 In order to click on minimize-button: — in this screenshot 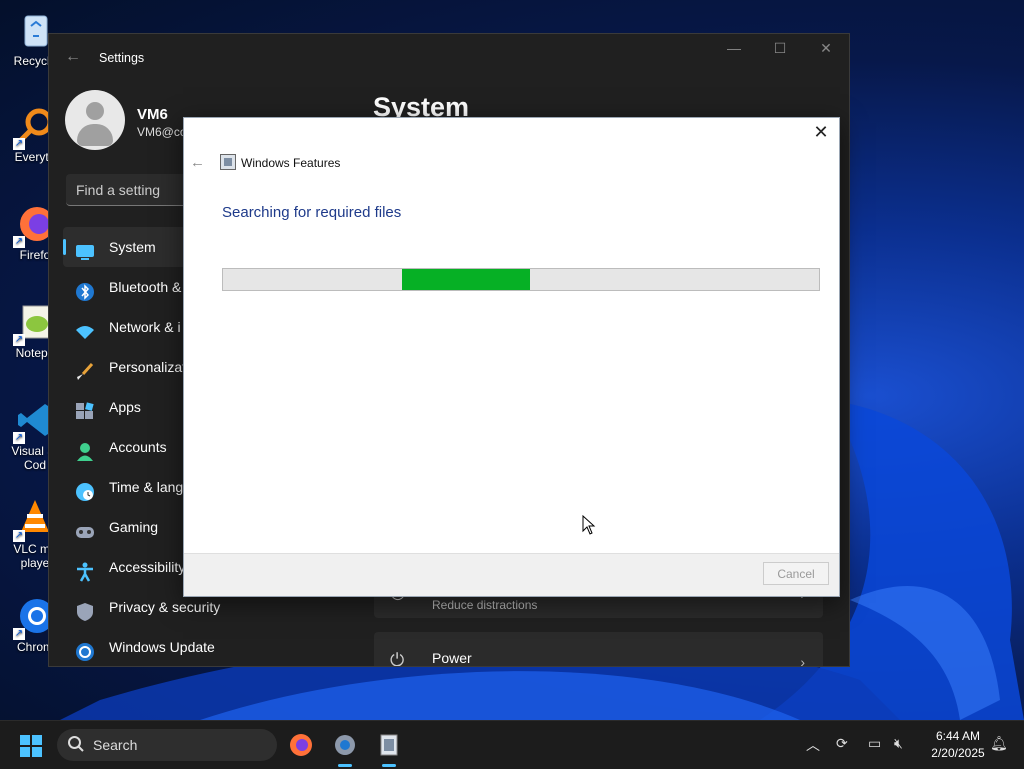, I will do `click(734, 48)`.